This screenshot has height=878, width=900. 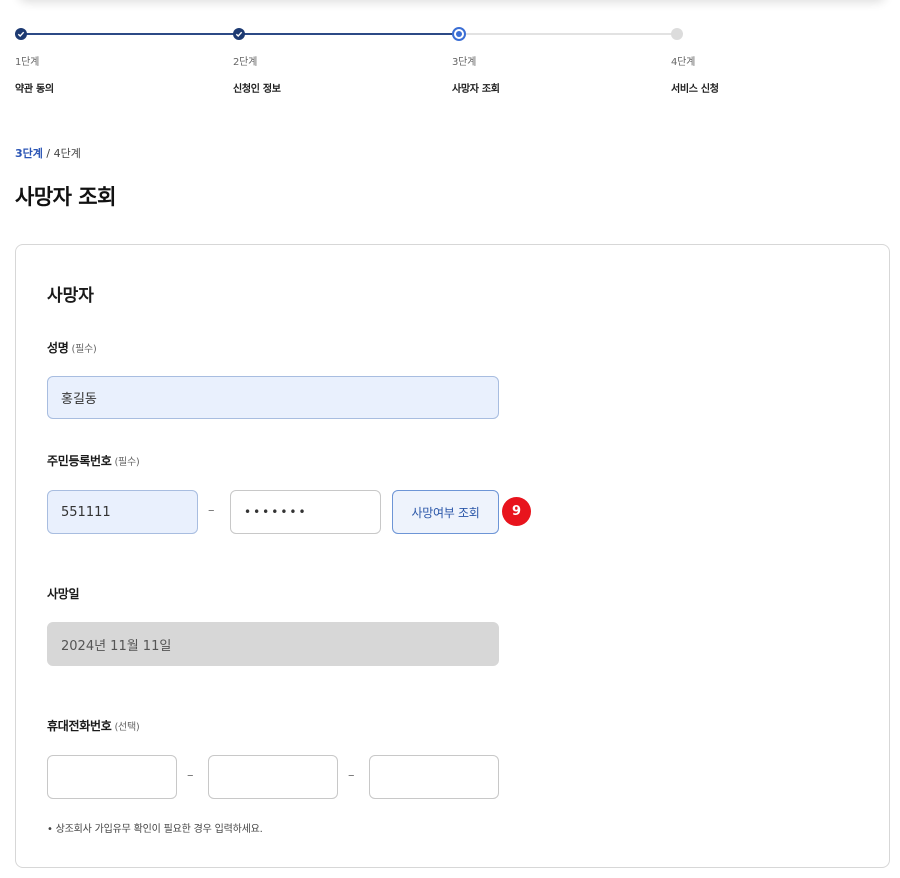 What do you see at coordinates (683, 62) in the screenshot?
I see `step-4-number: 4단계` at bounding box center [683, 62].